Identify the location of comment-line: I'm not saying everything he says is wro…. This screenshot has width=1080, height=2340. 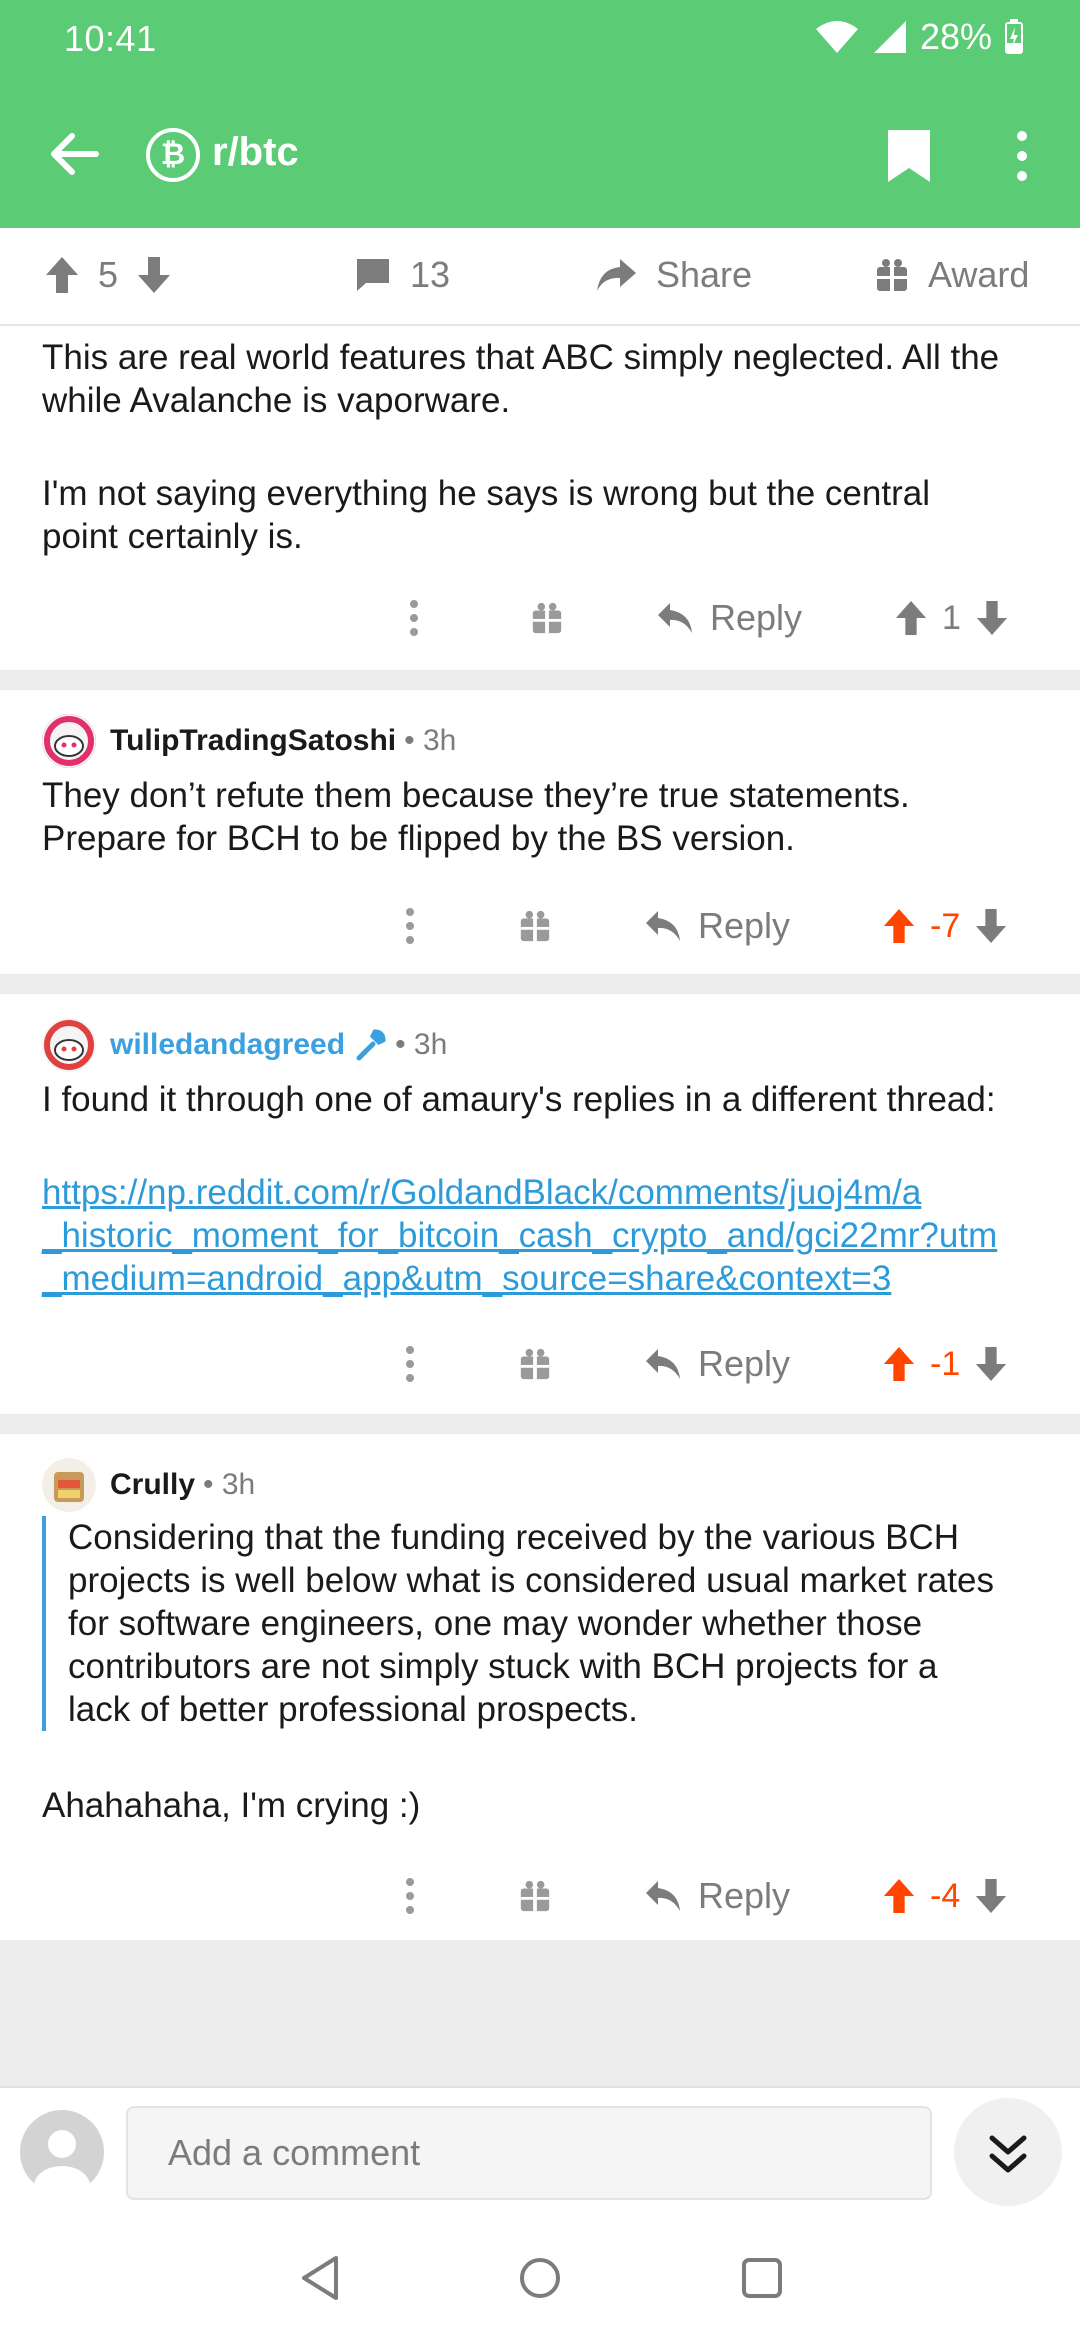
(486, 493).